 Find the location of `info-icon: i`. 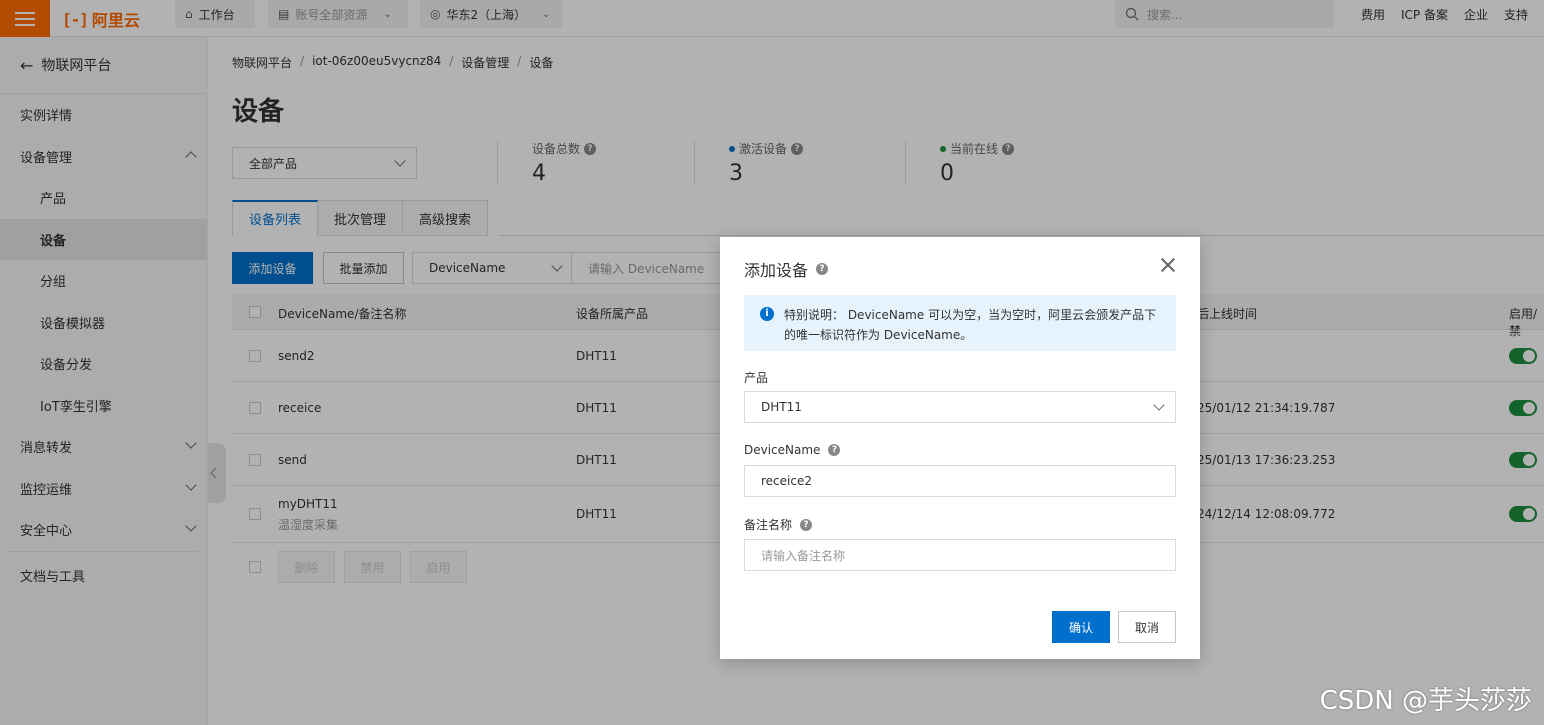

info-icon: i is located at coordinates (767, 314).